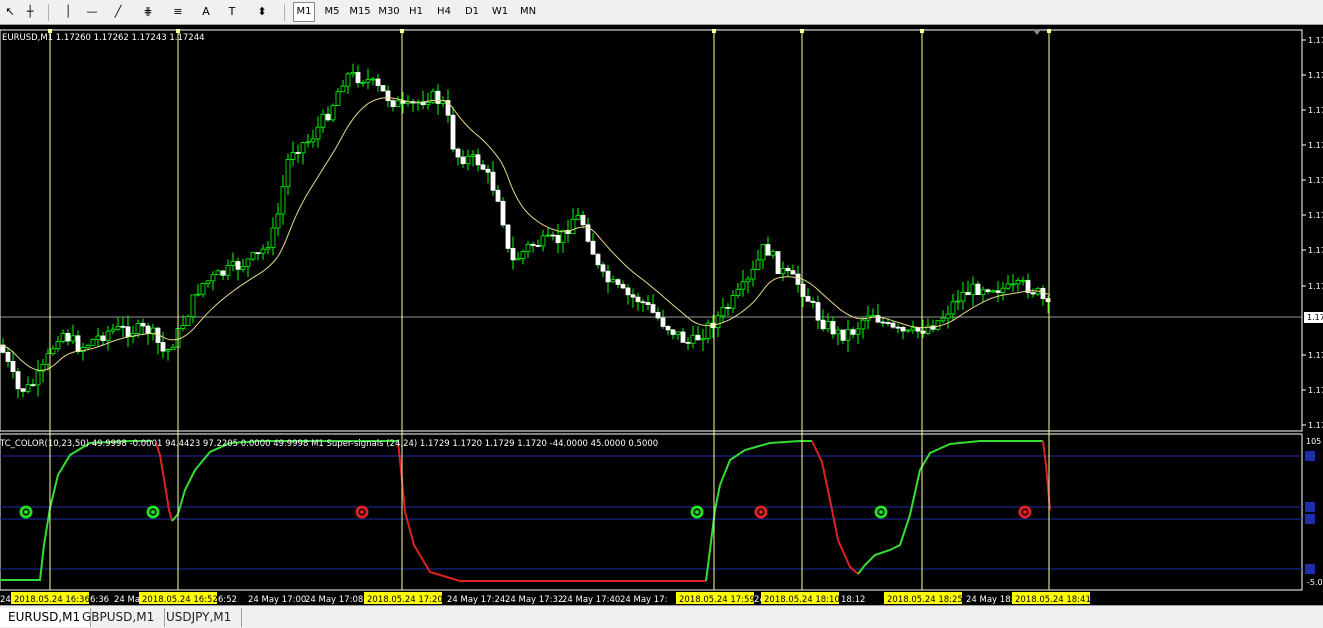  Describe the element at coordinates (500, 12) in the screenshot. I see `timeframe-w1-button: W1` at that location.